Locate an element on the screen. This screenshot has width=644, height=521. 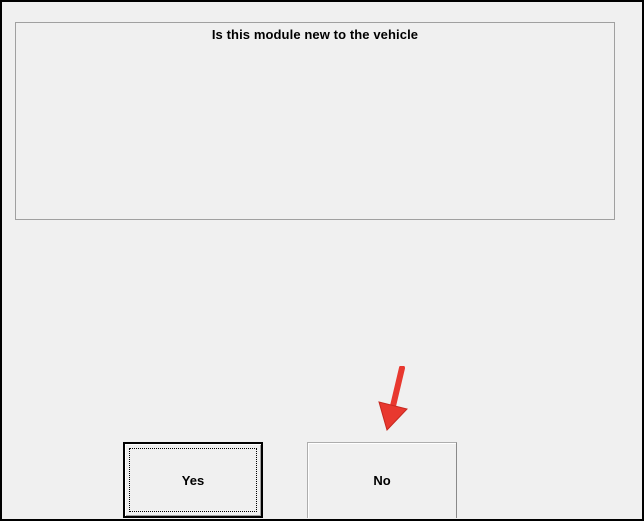
message-text: Is this module new to the vehicle is located at coordinates (315, 34).